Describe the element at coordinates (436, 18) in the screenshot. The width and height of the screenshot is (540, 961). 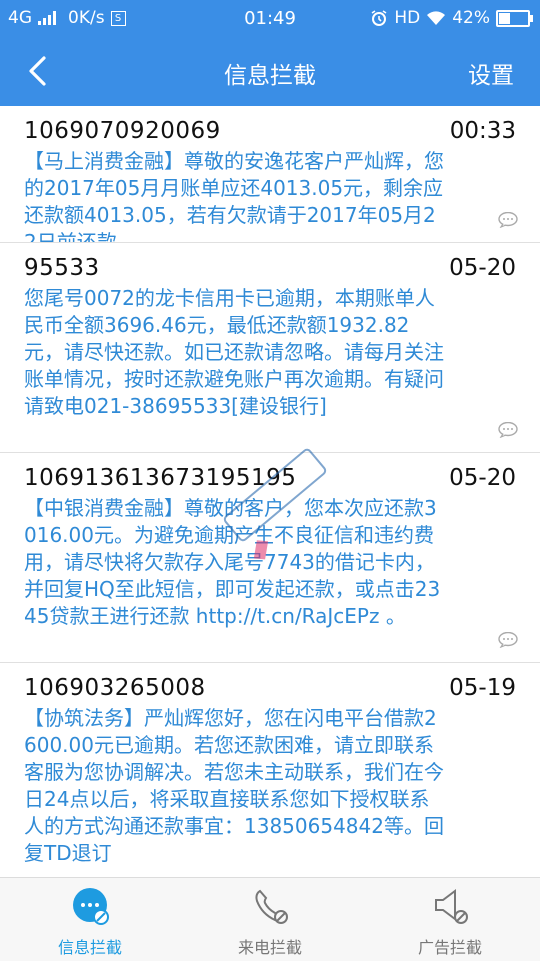
I see `wifi-icon` at that location.